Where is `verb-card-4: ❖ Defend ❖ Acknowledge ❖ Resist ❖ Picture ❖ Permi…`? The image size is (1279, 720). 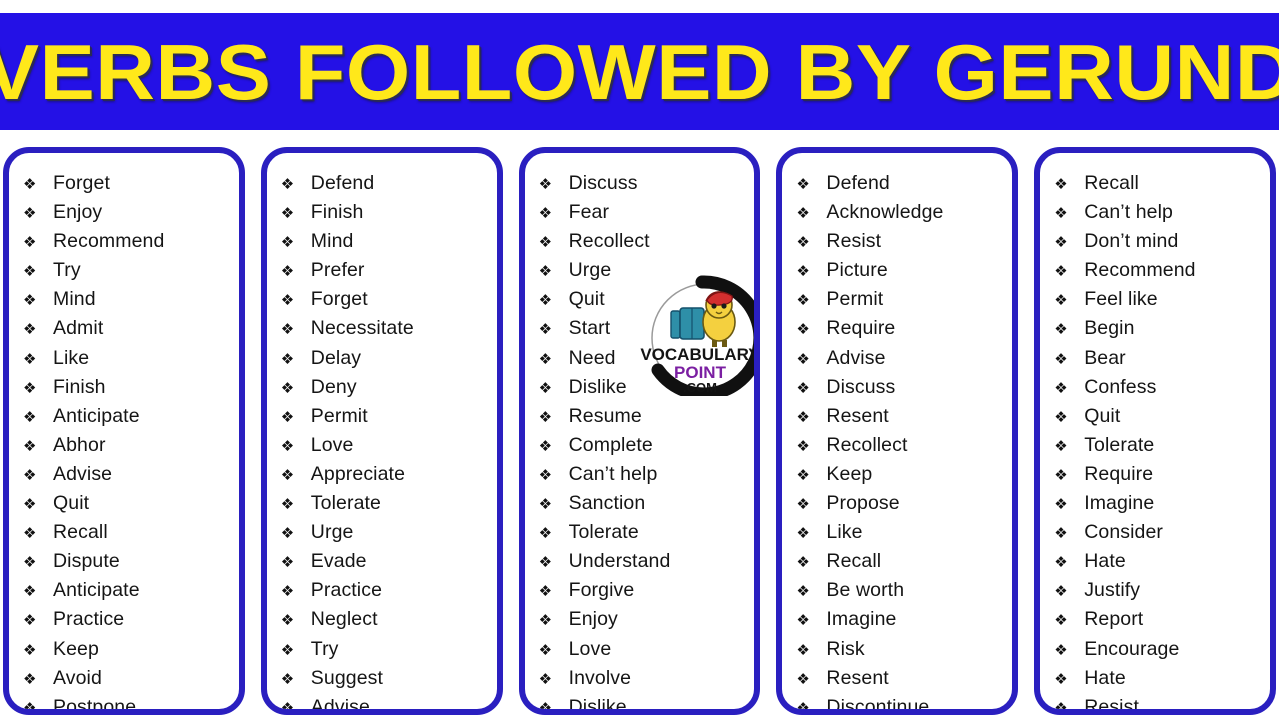
verb-card-4: ❖ Defend ❖ Acknowledge ❖ Resist ❖ Picture ❖ Permi… is located at coordinates (897, 431).